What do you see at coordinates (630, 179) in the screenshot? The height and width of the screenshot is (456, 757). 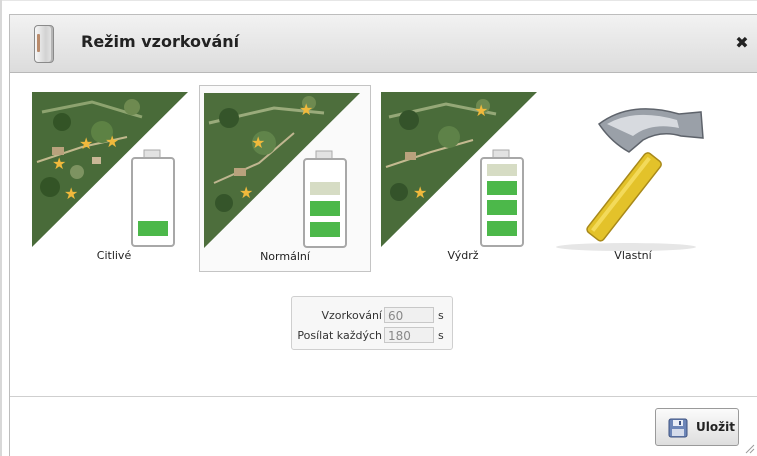 I see `hammer-icon` at bounding box center [630, 179].